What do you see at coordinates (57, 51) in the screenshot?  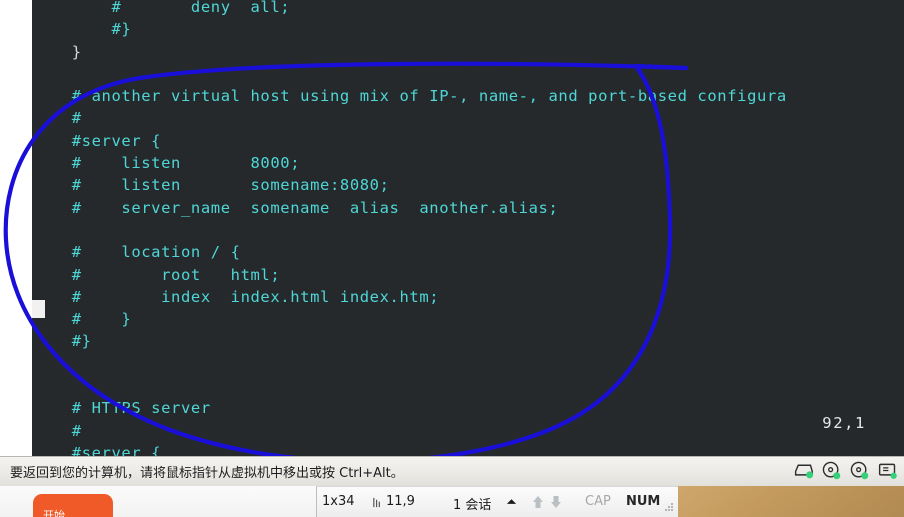 I see `terminal-line: }` at bounding box center [57, 51].